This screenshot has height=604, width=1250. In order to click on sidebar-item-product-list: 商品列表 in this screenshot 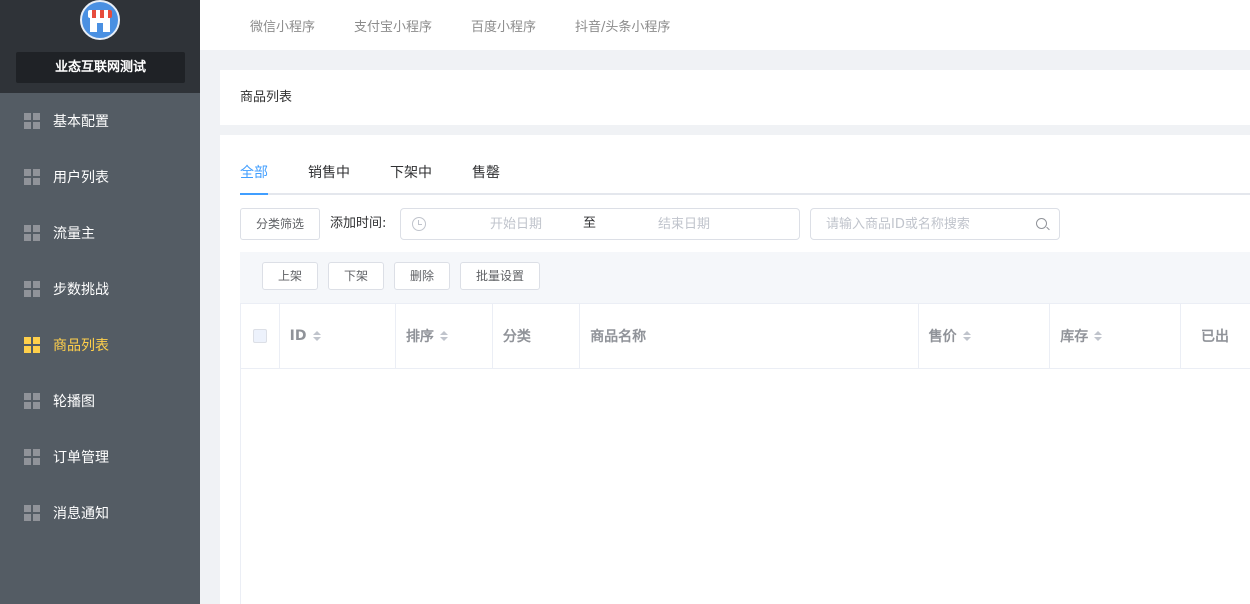, I will do `click(100, 345)`.